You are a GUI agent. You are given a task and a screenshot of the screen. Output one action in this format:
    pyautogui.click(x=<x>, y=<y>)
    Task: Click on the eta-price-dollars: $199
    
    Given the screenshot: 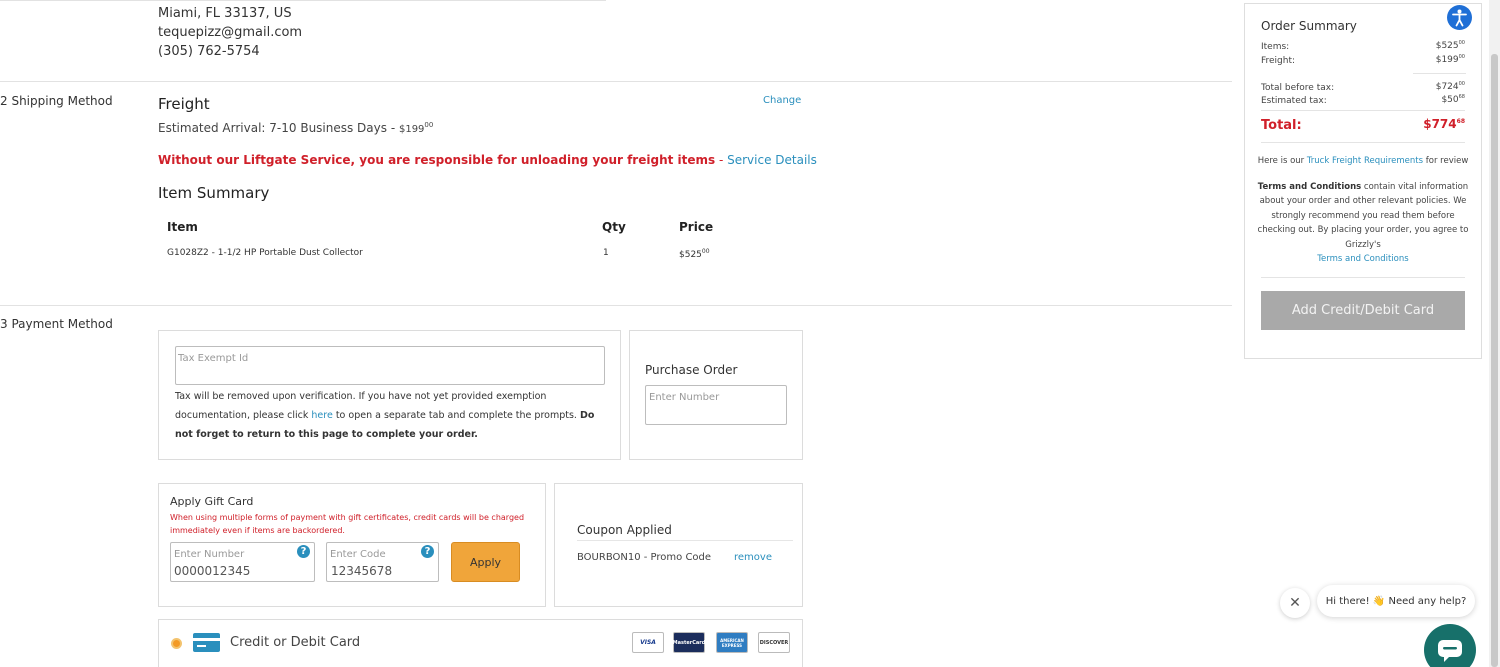 What is the action you would take?
    pyautogui.click(x=411, y=129)
    